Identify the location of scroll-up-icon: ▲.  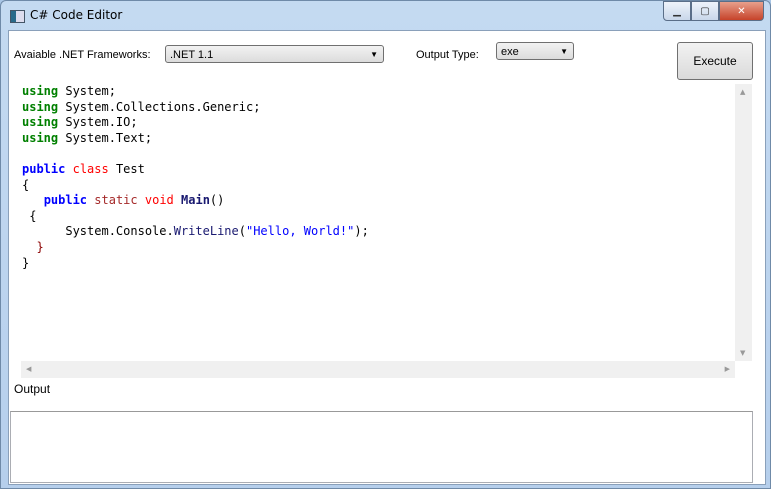
(742, 92).